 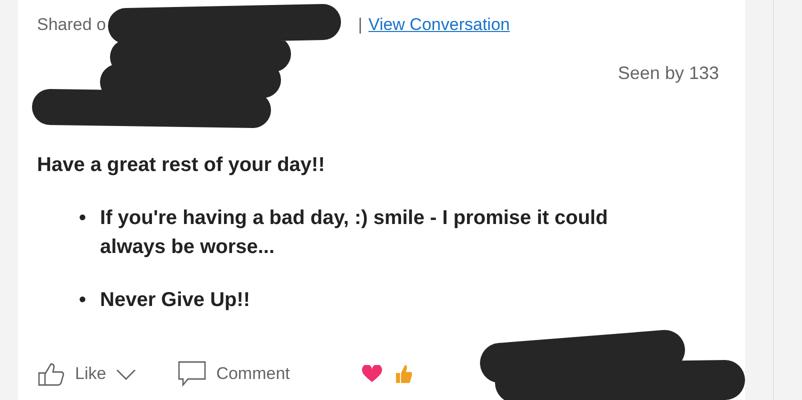 I want to click on post-bullet: Never Give Up!!, so click(x=176, y=300).